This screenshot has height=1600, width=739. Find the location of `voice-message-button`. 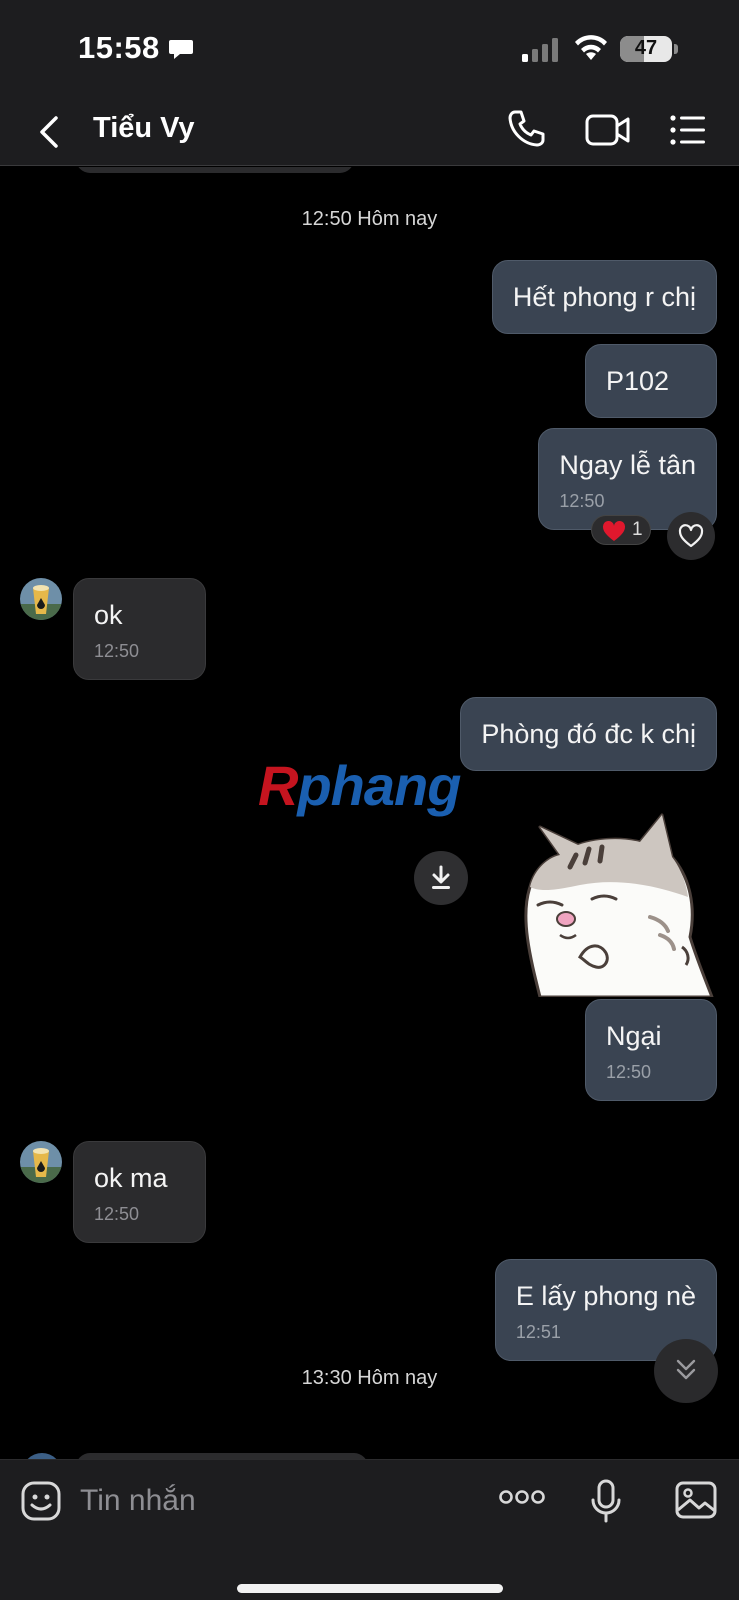

voice-message-button is located at coordinates (606, 1503).